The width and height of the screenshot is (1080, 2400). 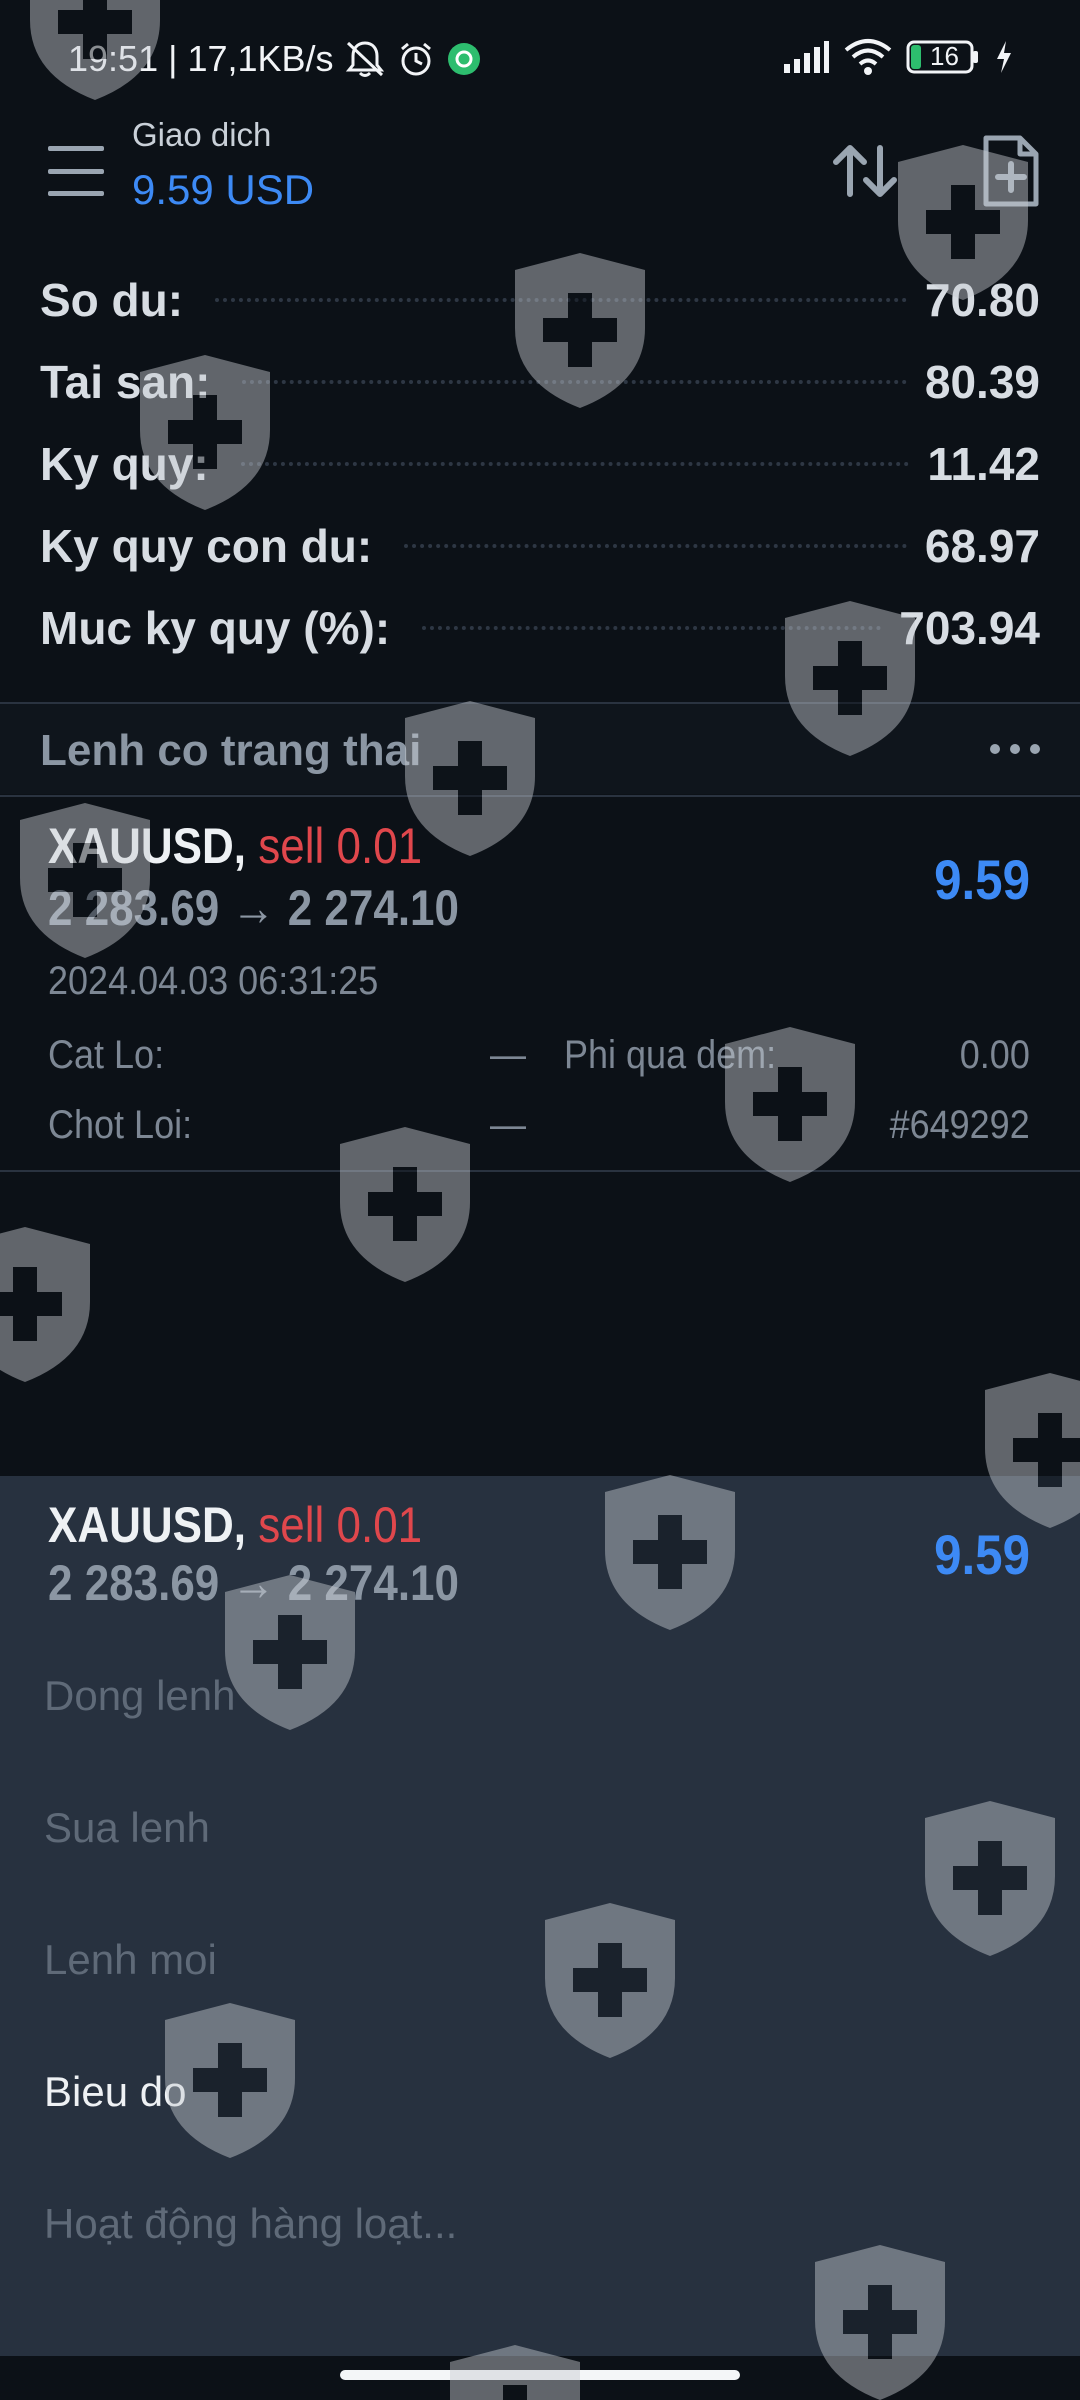 I want to click on sheet-prices: 2 283.69 → 2 274.10, so click(x=254, y=1583).